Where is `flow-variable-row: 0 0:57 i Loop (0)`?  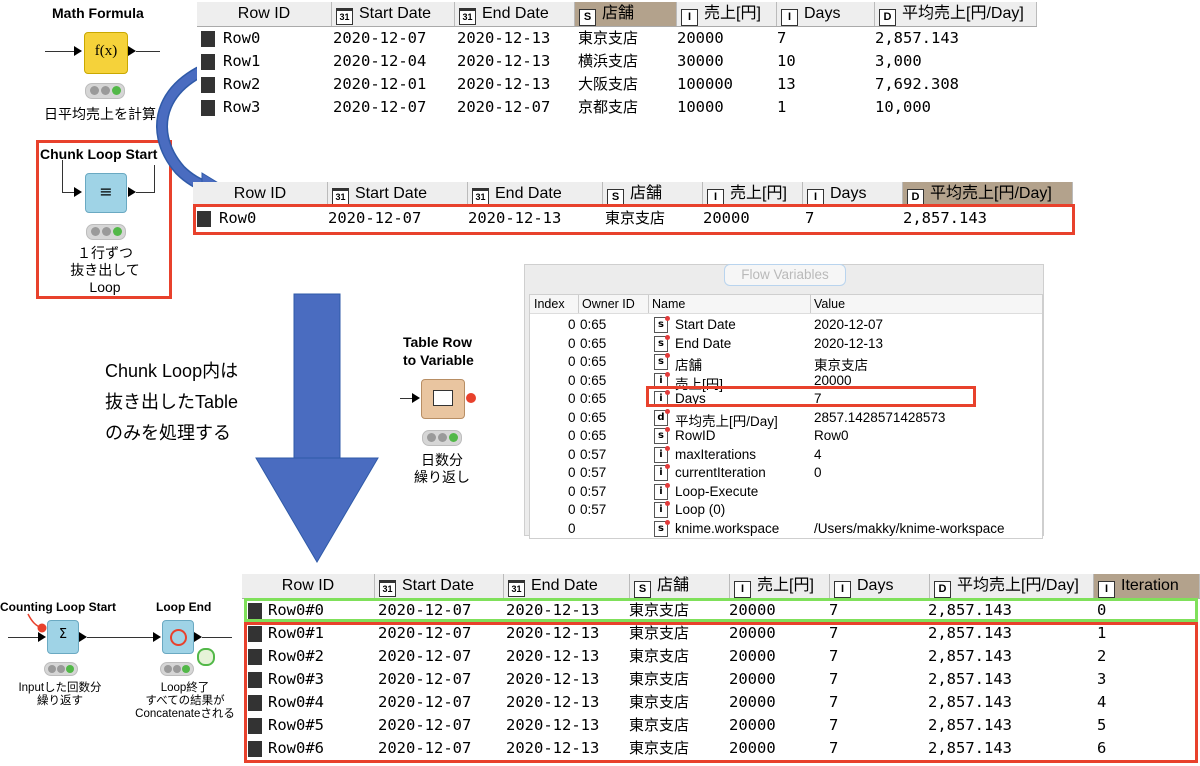
flow-variable-row: 0 0:57 i Loop (0) is located at coordinates (786, 510).